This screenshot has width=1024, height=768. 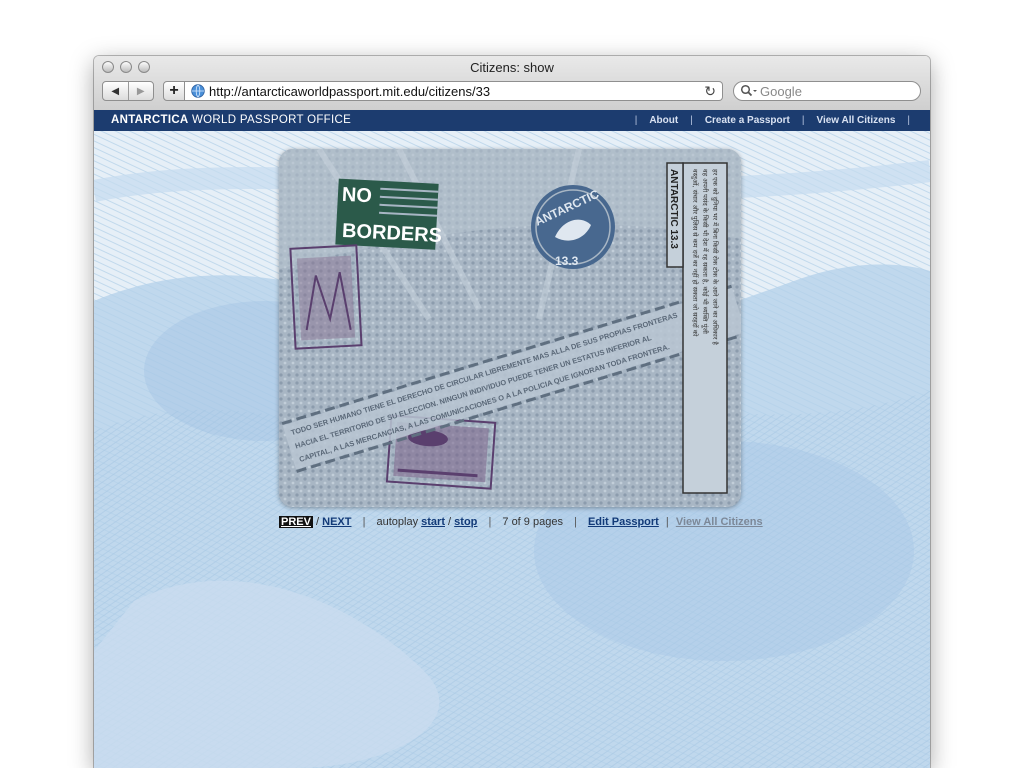 What do you see at coordinates (296, 522) in the screenshot?
I see `prev-page-link: PREV` at bounding box center [296, 522].